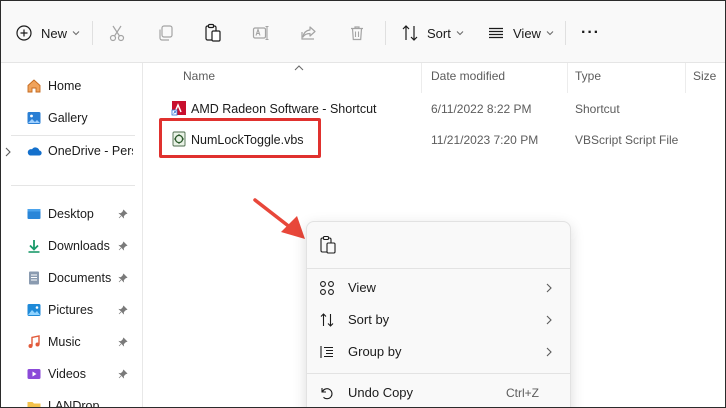 Image resolution: width=726 pixels, height=408 pixels. I want to click on pictures-icon, so click(34, 310).